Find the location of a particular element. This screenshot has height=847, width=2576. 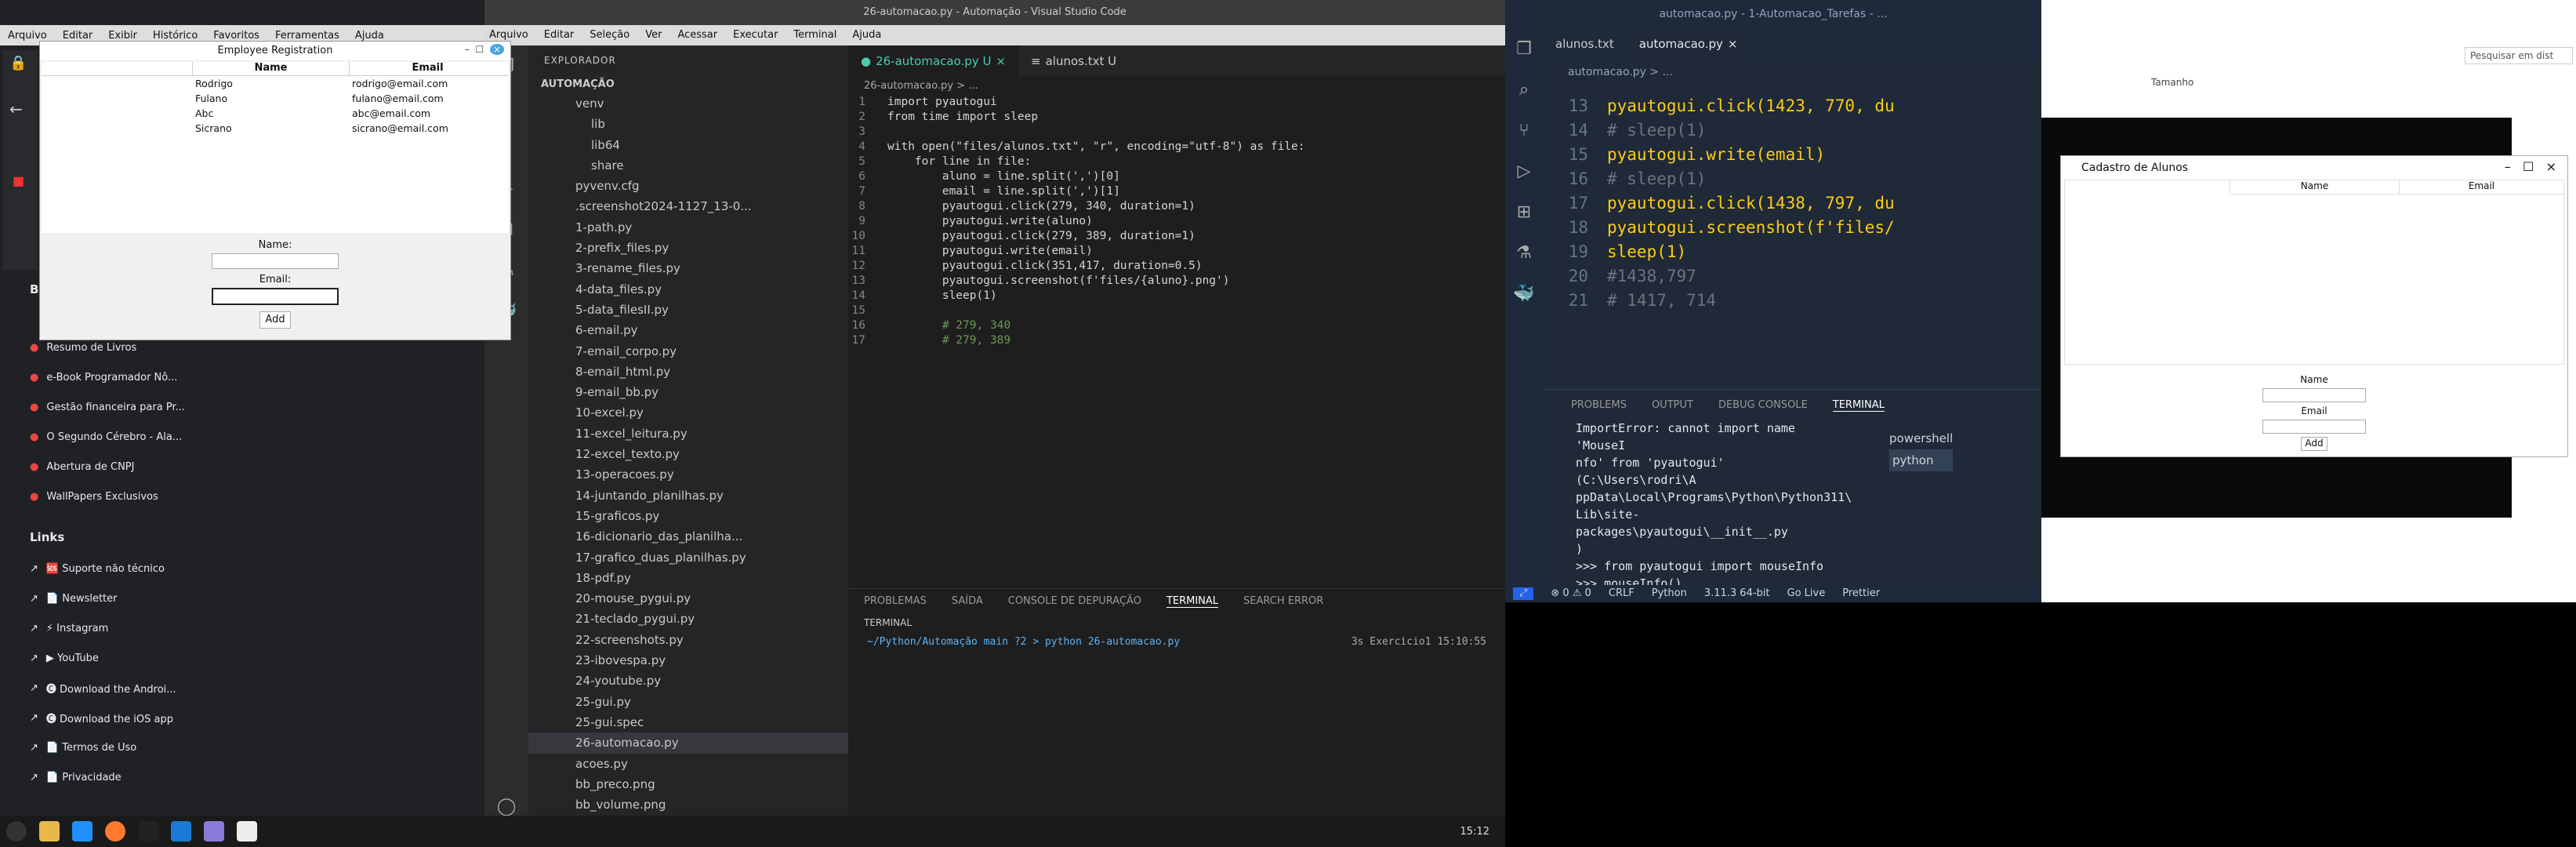

code-line: 6 aluno = line.split(',')[0] is located at coordinates (1177, 176).